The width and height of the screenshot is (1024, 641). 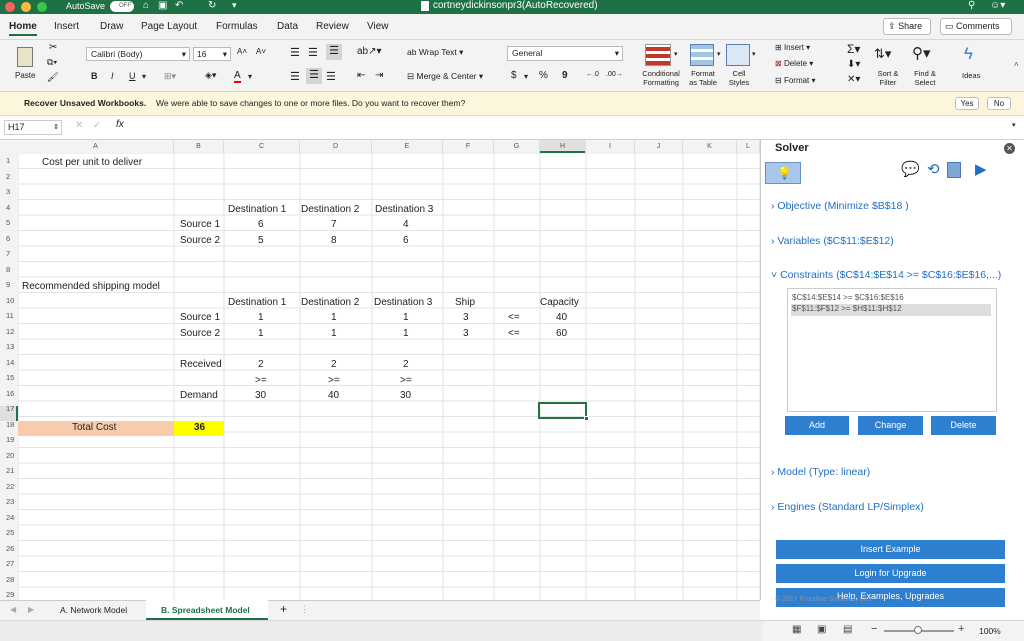 What do you see at coordinates (13, 609) in the screenshot?
I see `scroll-left-icon: ◀` at bounding box center [13, 609].